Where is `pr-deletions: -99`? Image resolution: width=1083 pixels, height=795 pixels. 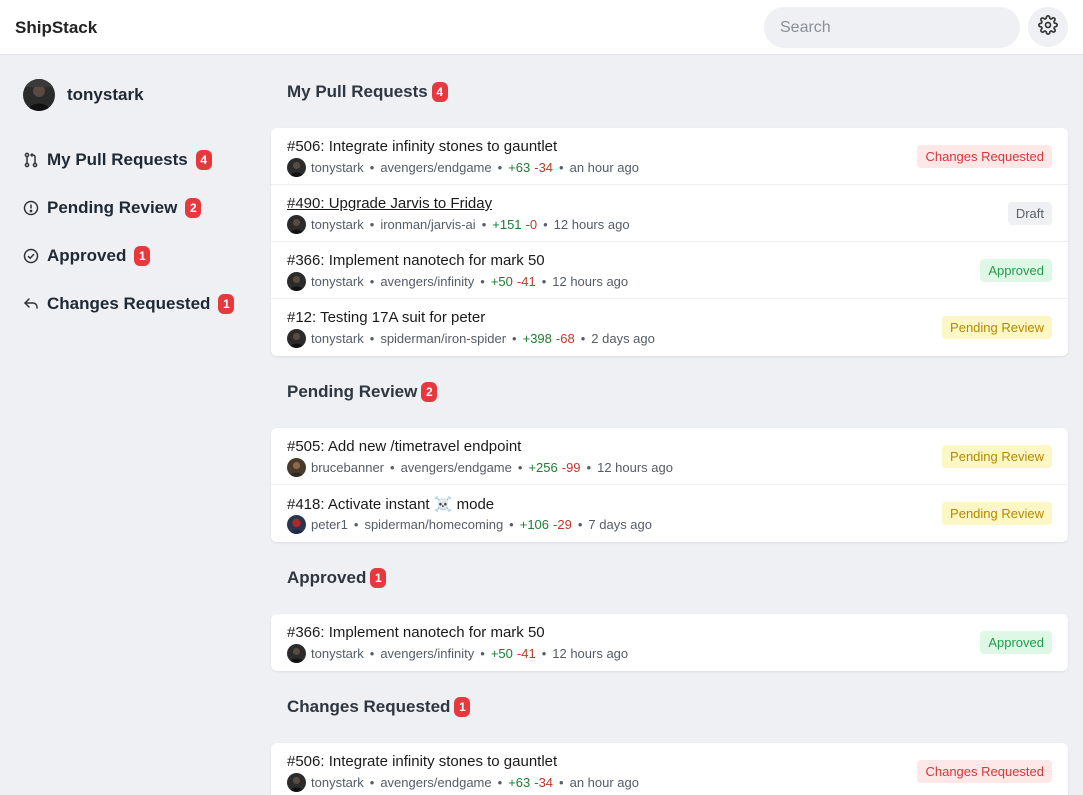 pr-deletions: -99 is located at coordinates (571, 467).